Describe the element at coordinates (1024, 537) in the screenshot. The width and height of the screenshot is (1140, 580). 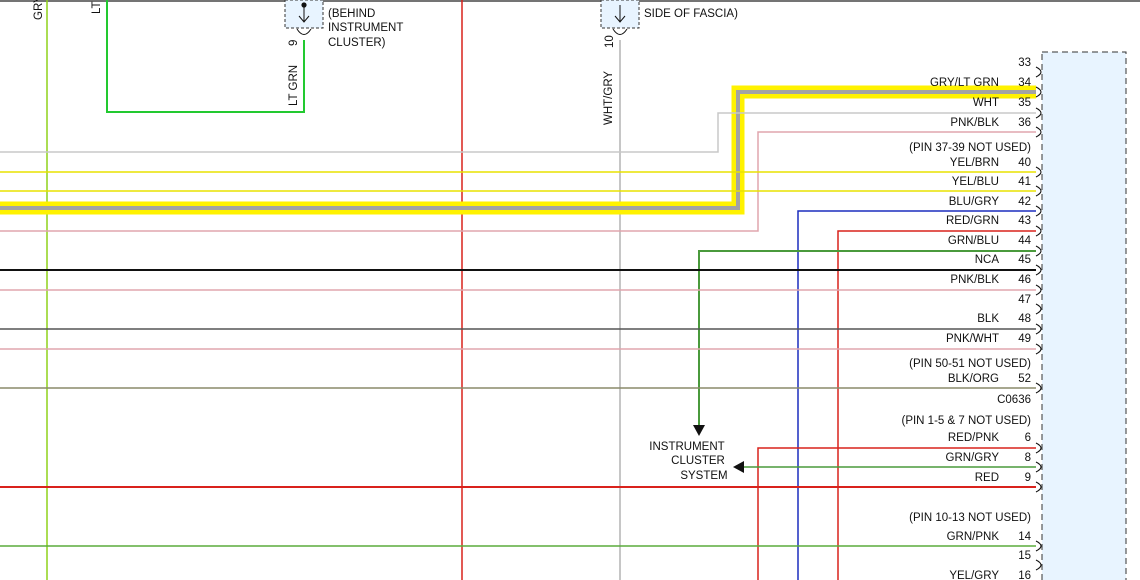
I see `pin-number-label: 14` at that location.